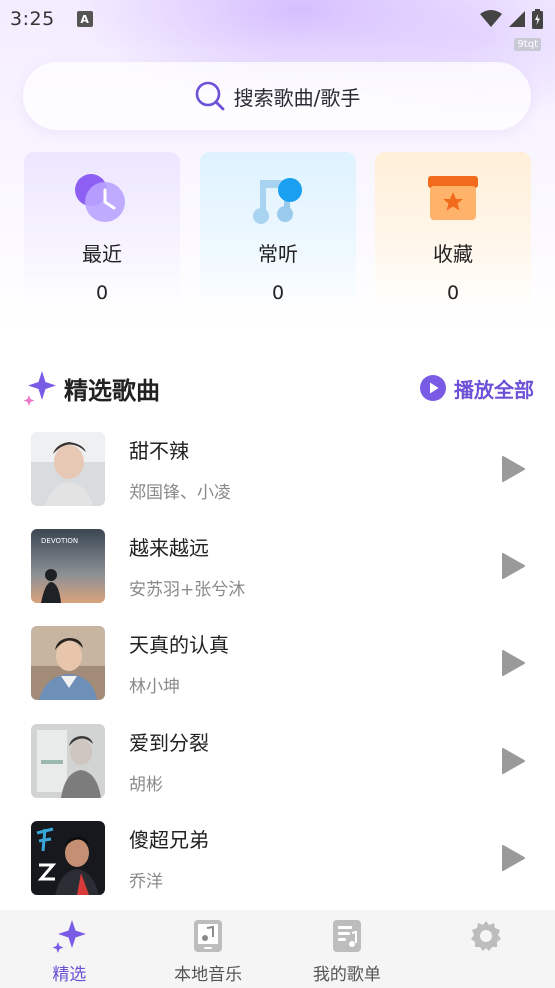 Image resolution: width=555 pixels, height=988 pixels. Describe the element at coordinates (346, 975) in the screenshot. I see `tab-label: 我的歌单` at that location.